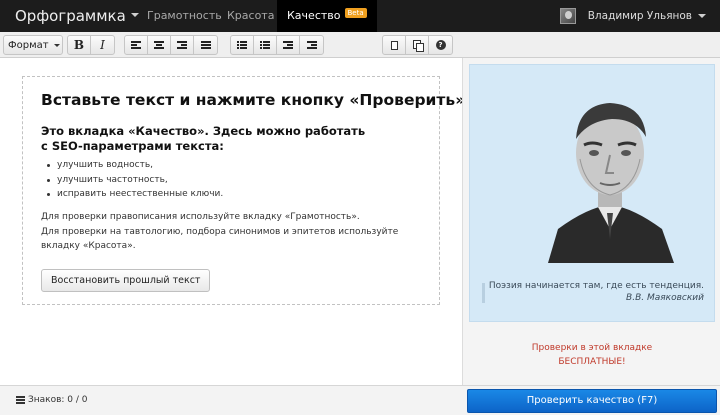 The image size is (720, 415). I want to click on tab-kachestvo: Качество Beta, so click(327, 16).